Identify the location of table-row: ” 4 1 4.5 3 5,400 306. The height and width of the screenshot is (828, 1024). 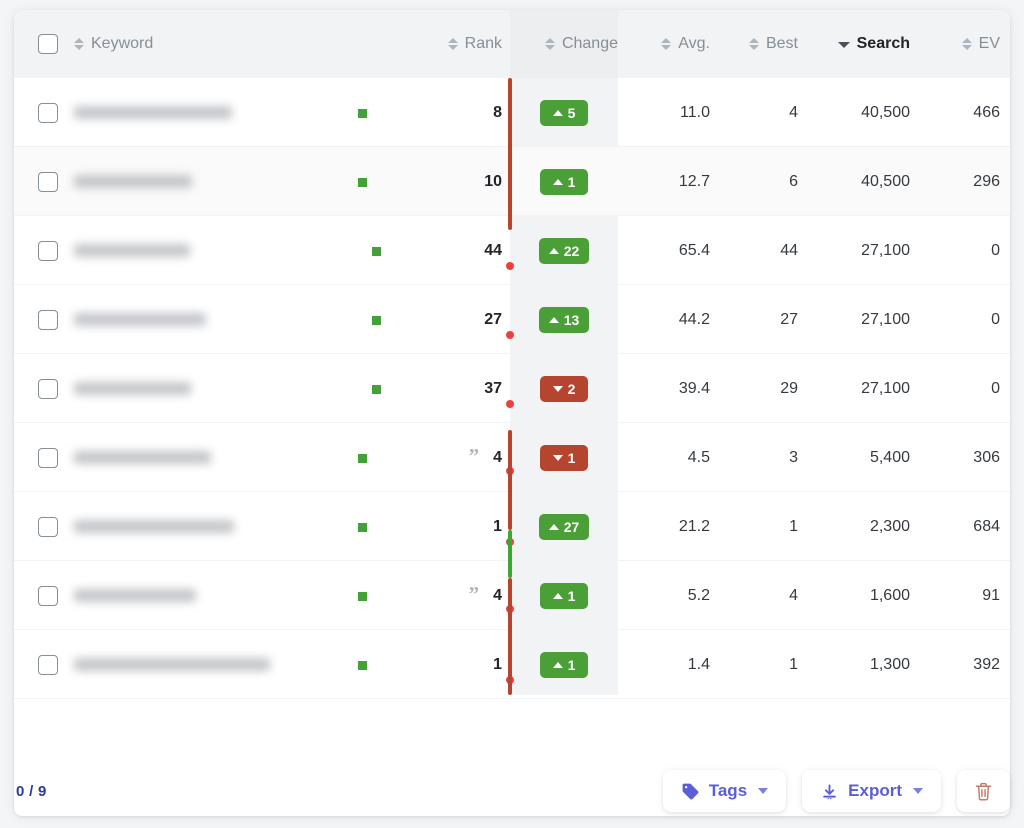
(512, 457).